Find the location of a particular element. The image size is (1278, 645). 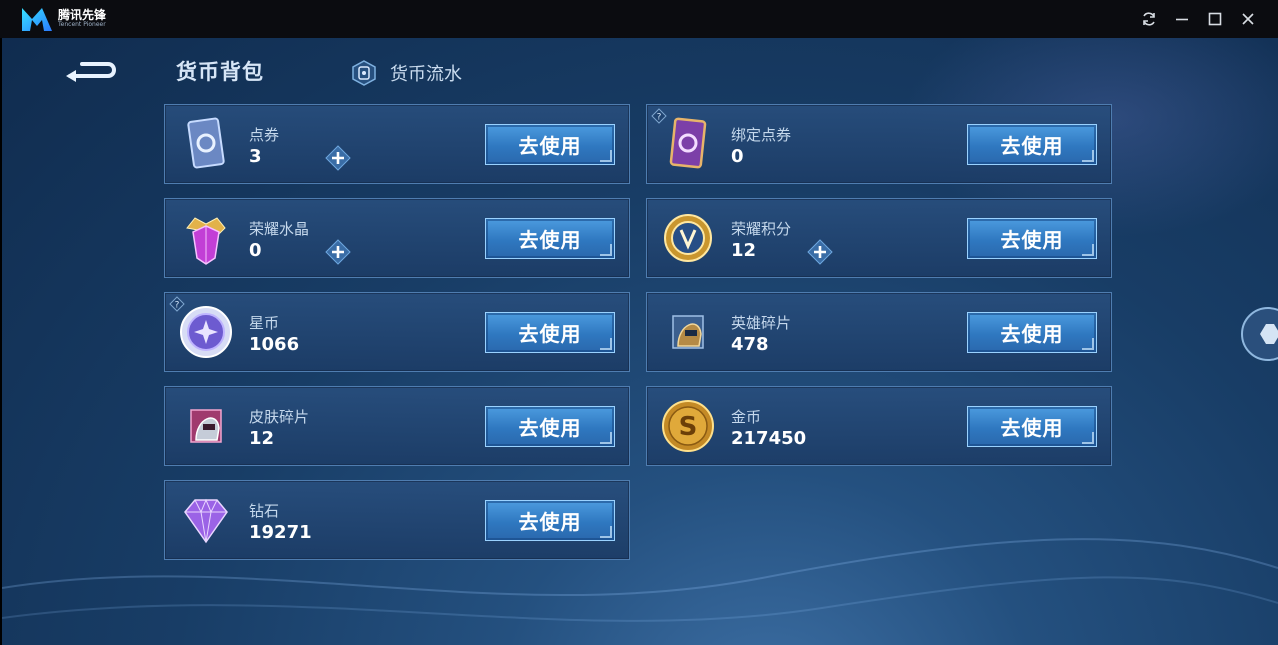

gold-coin-icon: S is located at coordinates (688, 426).